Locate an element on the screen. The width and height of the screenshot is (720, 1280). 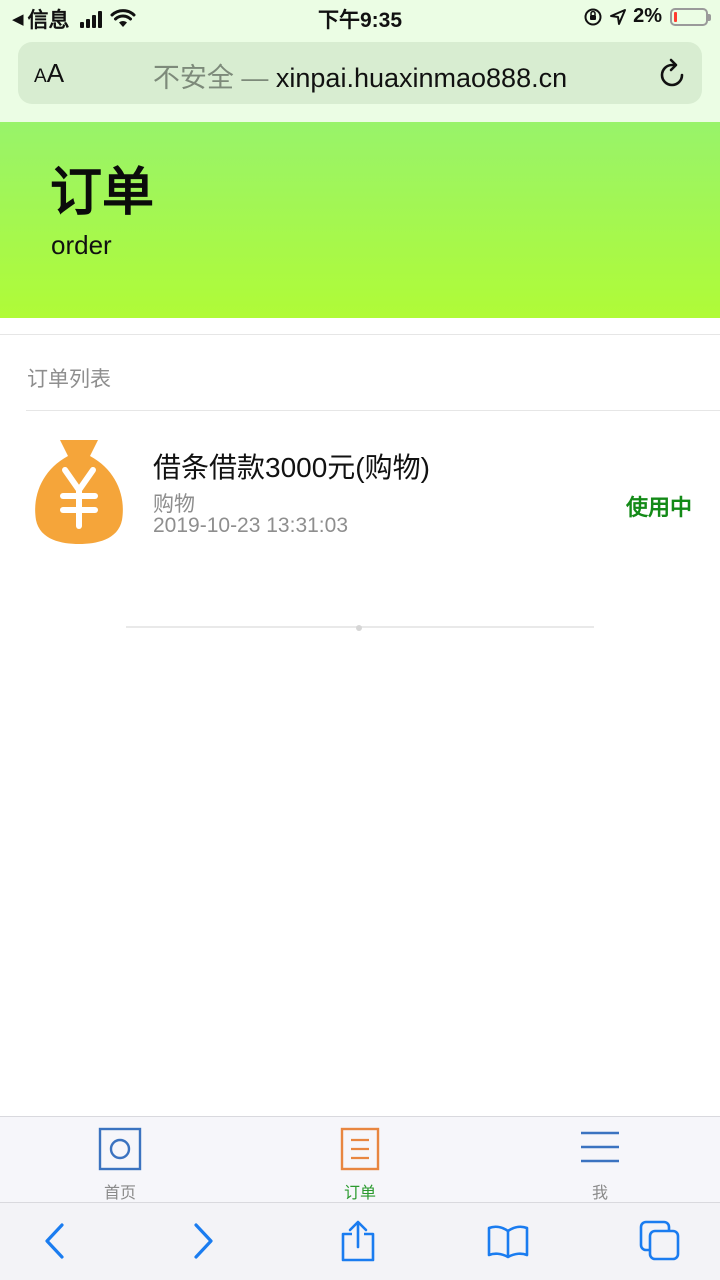
location-icon is located at coordinates (618, 16).